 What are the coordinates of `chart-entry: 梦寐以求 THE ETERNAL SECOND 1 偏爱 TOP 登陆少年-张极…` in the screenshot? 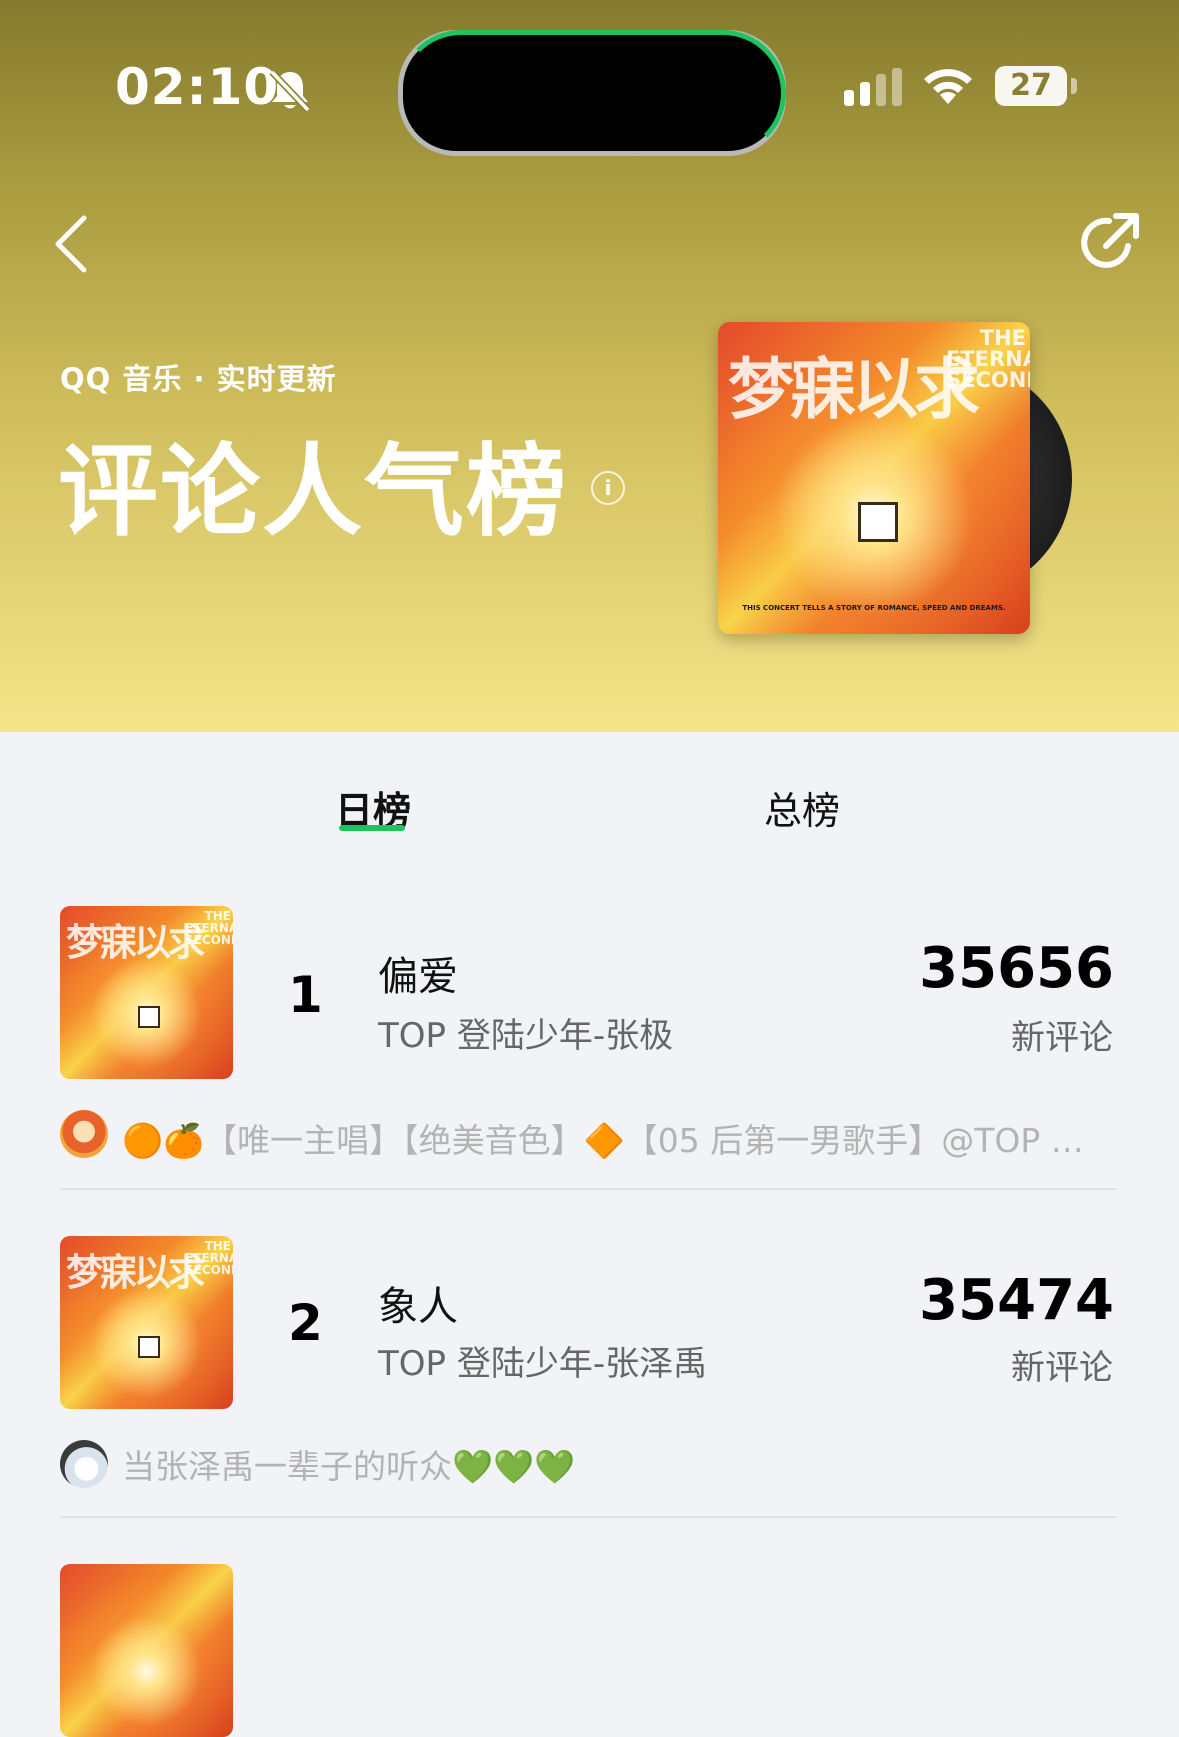 It's located at (589, 1036).